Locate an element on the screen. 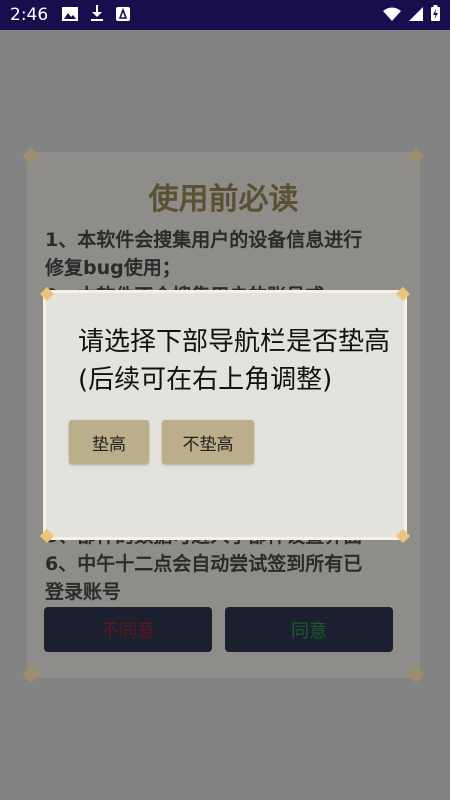 The image size is (450, 800). agreement-line: 6、中午十二点会自动尝试签到所有已 is located at coordinates (204, 564).